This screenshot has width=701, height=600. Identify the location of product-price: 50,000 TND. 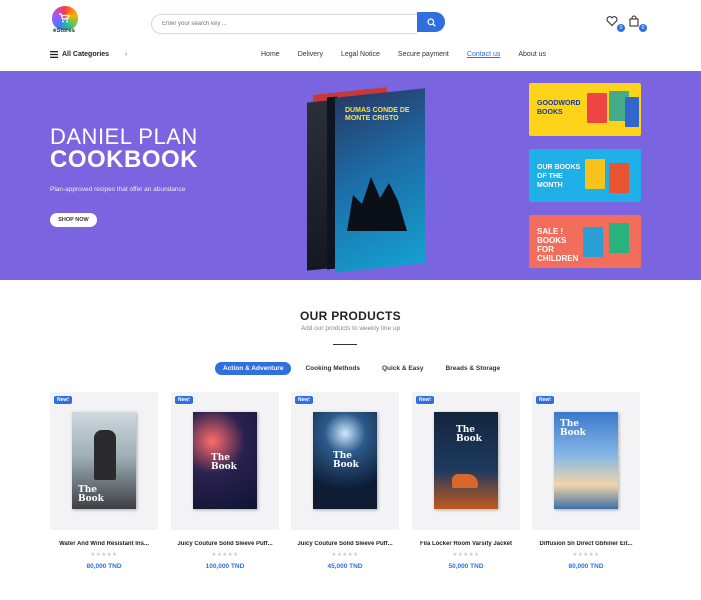
(466, 566).